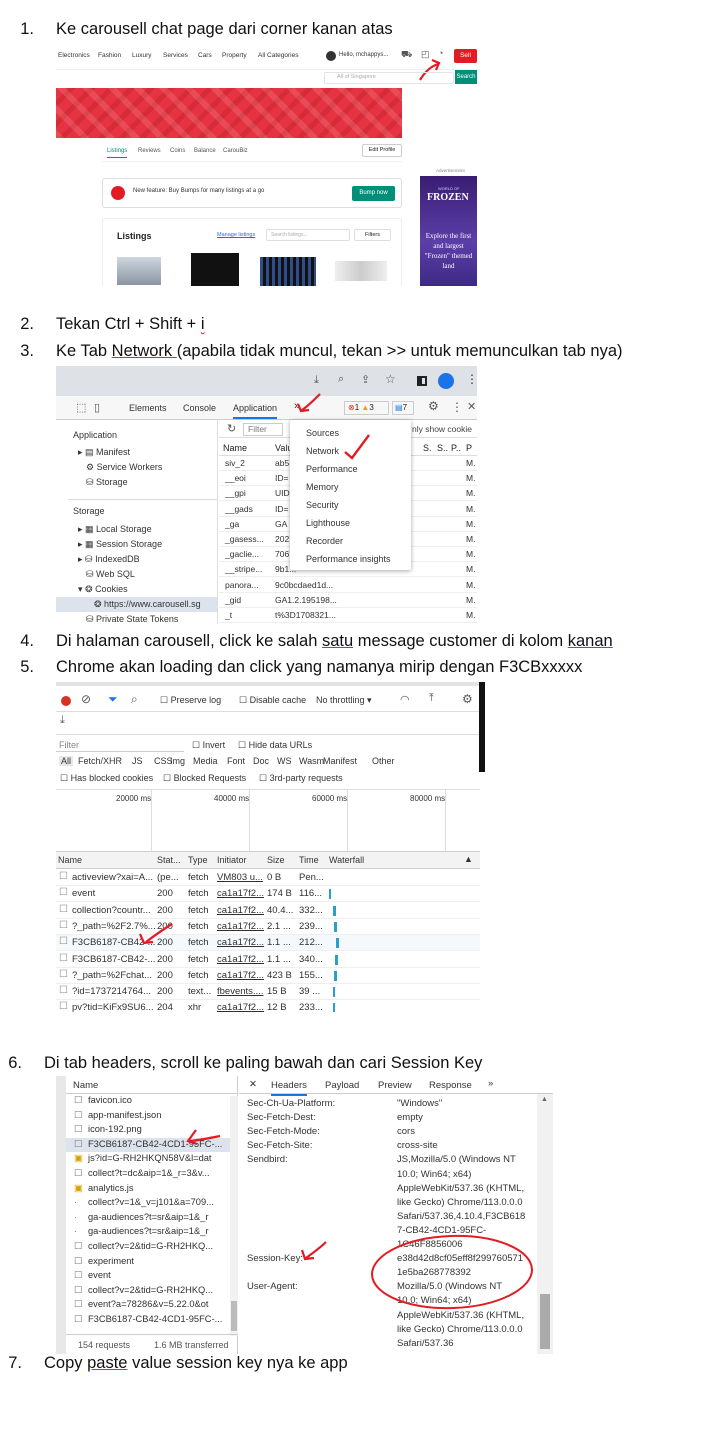  I want to click on tab-reviews: Reviews, so click(149, 151).